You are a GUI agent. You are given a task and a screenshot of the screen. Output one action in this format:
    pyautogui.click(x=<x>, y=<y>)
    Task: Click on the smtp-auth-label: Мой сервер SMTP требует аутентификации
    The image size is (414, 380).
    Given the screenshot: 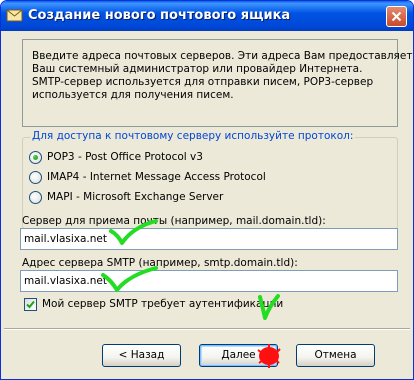 What is the action you would take?
    pyautogui.click(x=163, y=304)
    